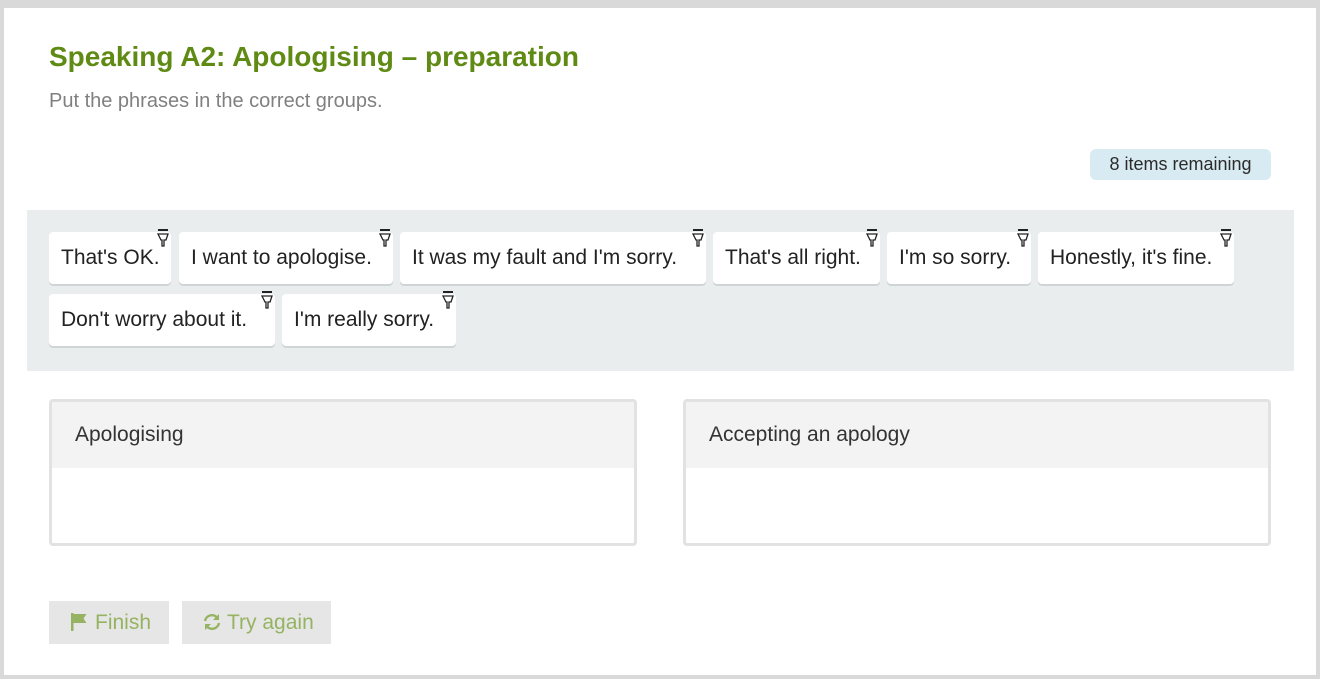 This screenshot has width=1320, height=679. What do you see at coordinates (1180, 164) in the screenshot?
I see `items-remaining-badge: 8 items remaining` at bounding box center [1180, 164].